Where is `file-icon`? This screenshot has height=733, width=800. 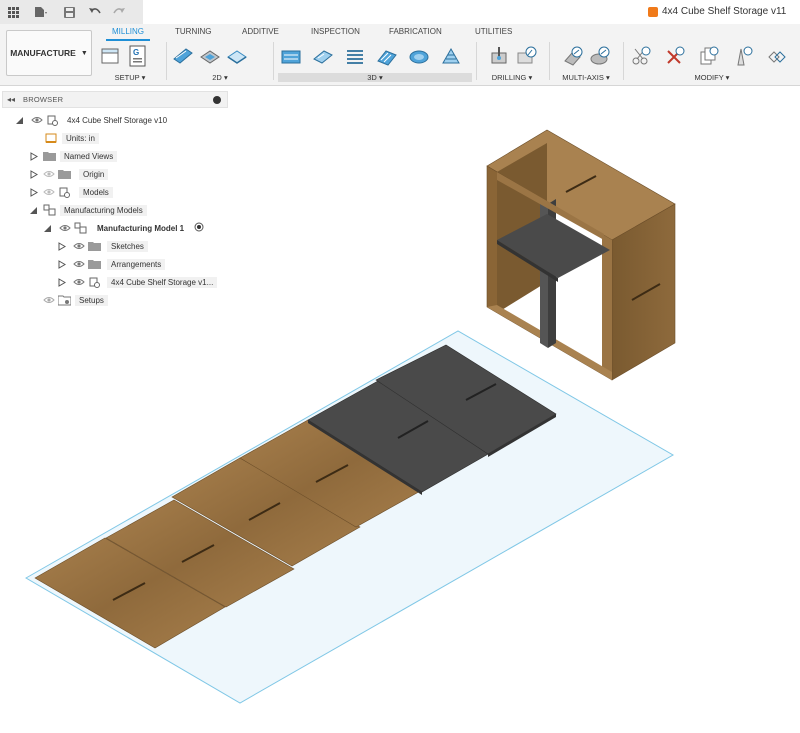 file-icon is located at coordinates (41, 12).